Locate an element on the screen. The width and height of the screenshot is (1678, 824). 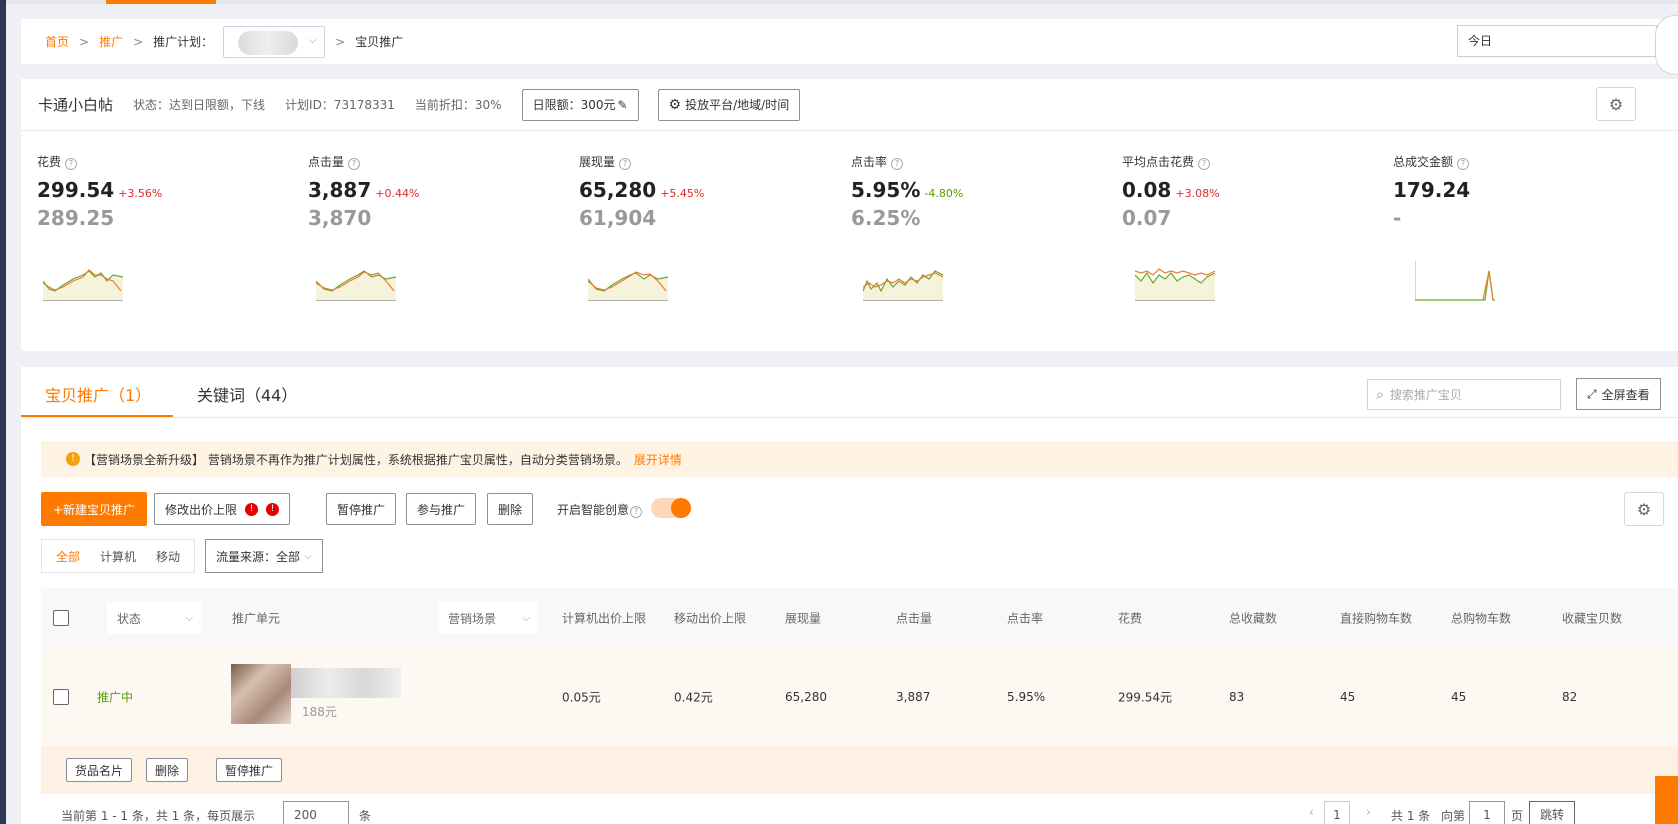
tab-bar: 宝贝推广（1） 关键词（44） ⌕ 搜索推广宝贝 ⤢ 全屏查看 is located at coordinates (849, 392).